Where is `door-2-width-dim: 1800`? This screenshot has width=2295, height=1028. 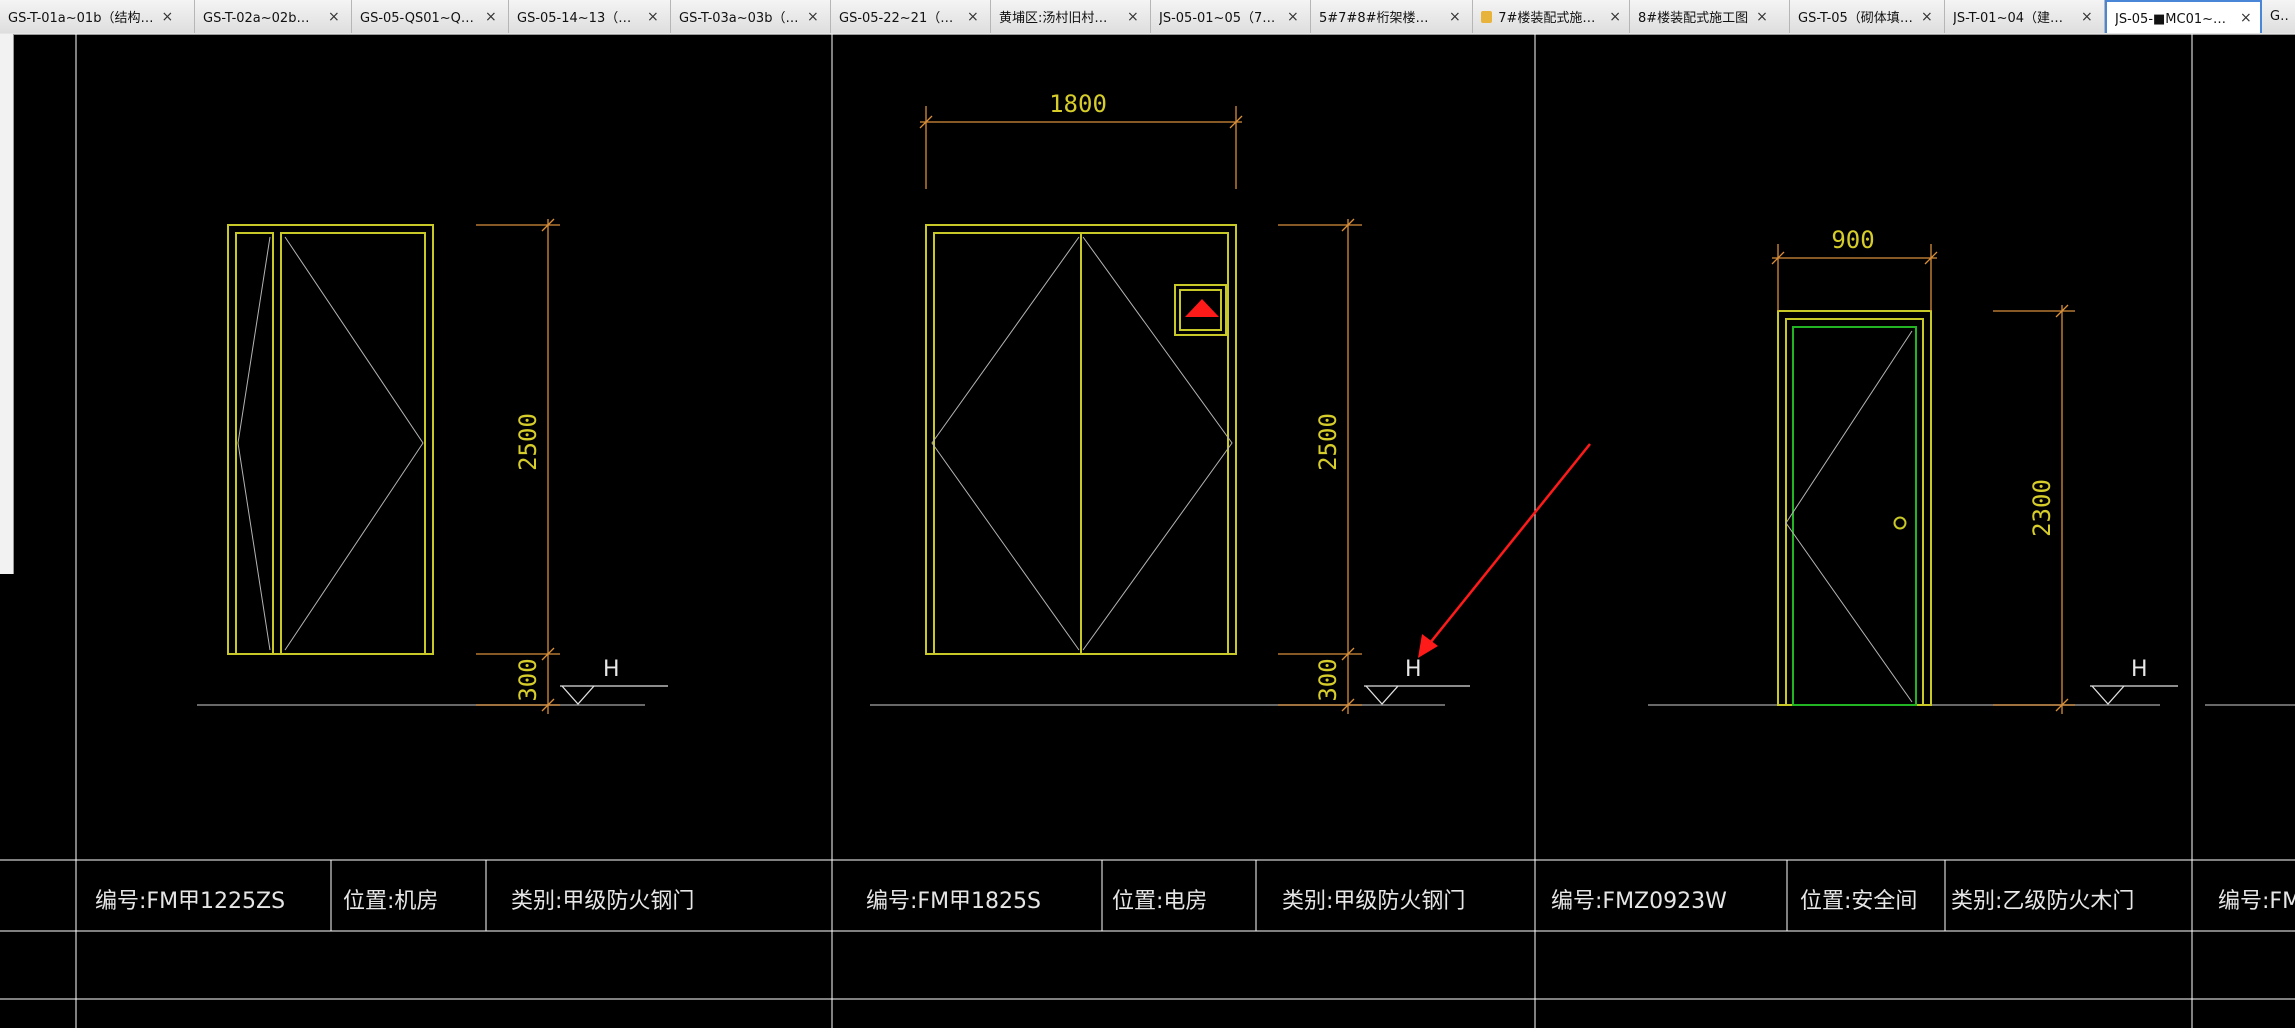
door-2-width-dim: 1800 is located at coordinates (1078, 104).